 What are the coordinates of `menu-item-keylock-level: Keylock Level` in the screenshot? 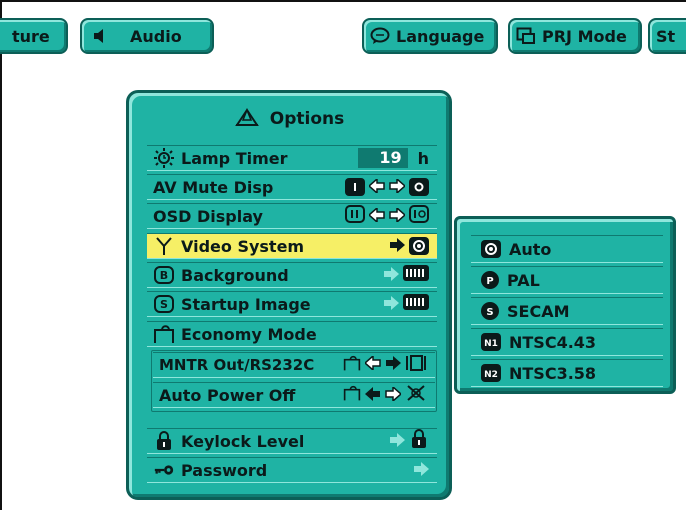 It's located at (292, 441).